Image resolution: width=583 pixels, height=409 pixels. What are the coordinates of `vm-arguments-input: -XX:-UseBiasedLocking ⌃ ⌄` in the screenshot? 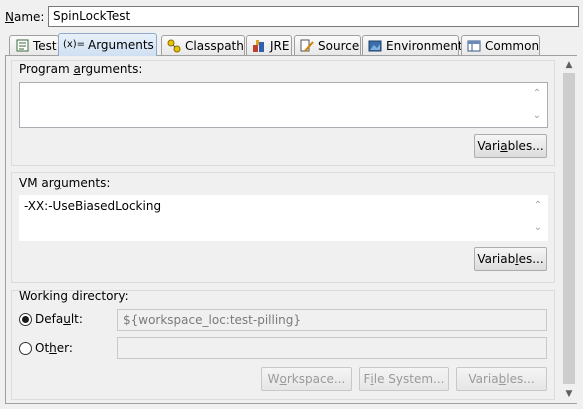 It's located at (283, 218).